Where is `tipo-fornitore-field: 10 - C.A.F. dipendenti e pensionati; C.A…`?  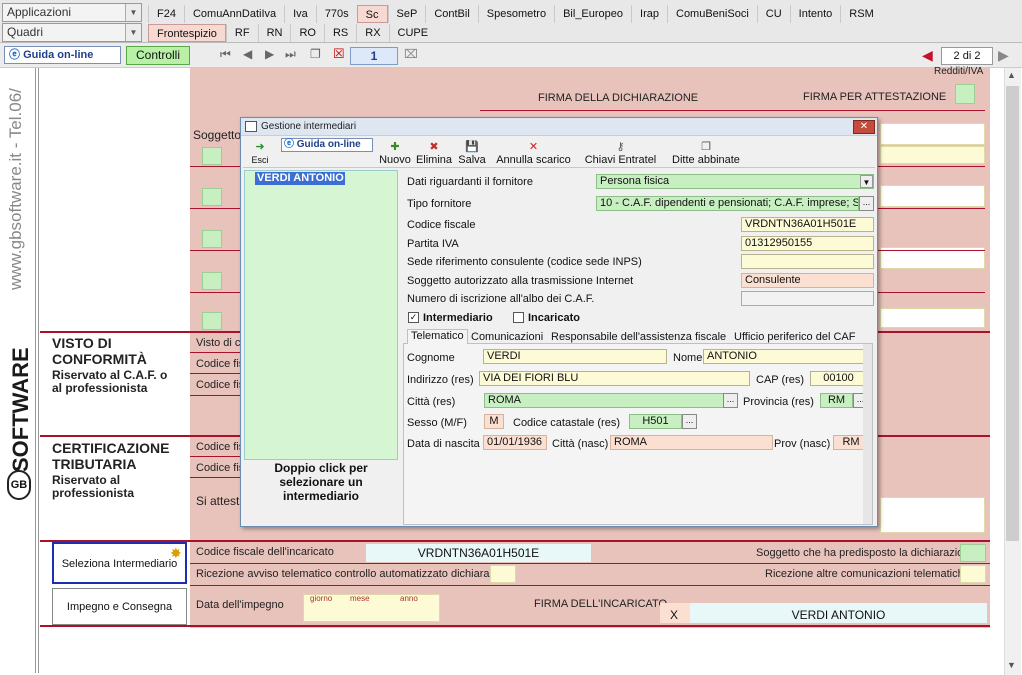
tipo-fornitore-field: 10 - C.A.F. dipendenti e pensionati; C.A… is located at coordinates (727, 203).